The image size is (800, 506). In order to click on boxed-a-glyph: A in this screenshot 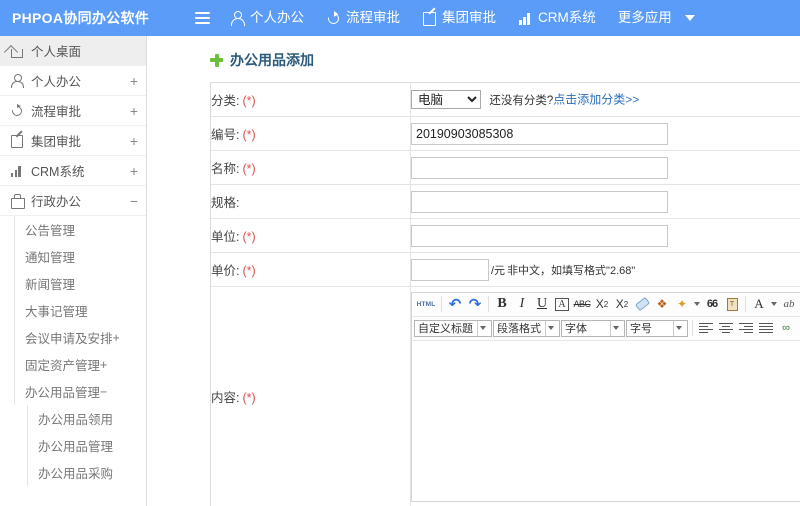, I will do `click(562, 304)`.